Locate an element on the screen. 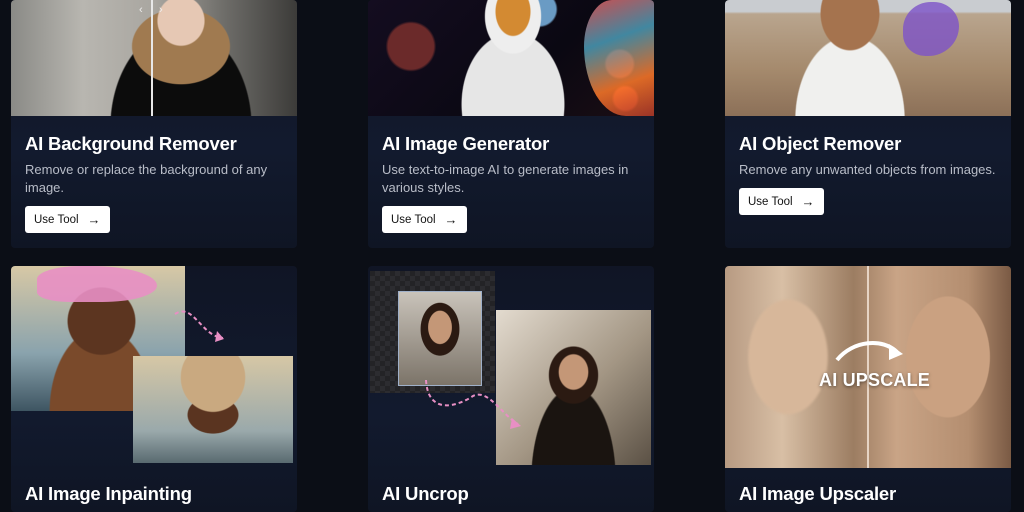 The width and height of the screenshot is (1024, 512). comparison-slider-handle is located at coordinates (152, 58).